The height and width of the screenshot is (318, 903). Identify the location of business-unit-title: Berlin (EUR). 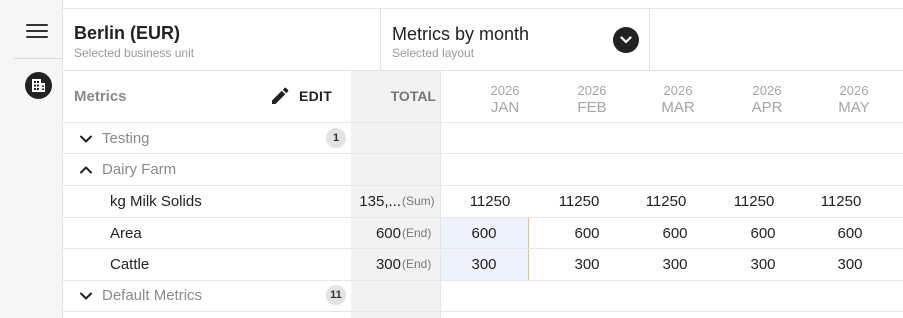
(127, 33).